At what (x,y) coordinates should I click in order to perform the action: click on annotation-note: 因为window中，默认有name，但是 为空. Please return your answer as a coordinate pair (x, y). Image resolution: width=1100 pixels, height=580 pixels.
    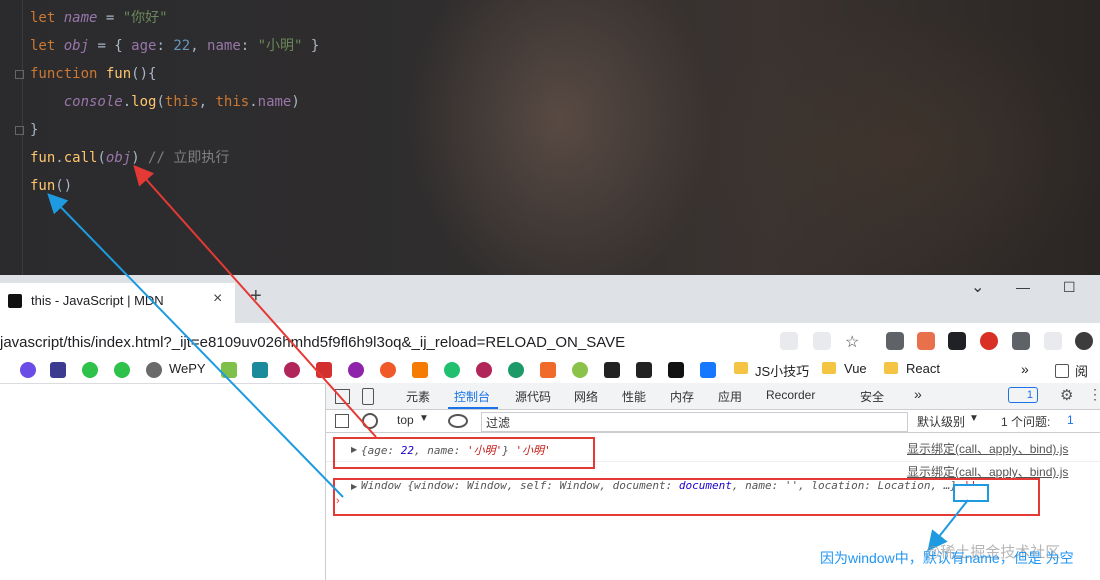
    Looking at the image, I should click on (947, 558).